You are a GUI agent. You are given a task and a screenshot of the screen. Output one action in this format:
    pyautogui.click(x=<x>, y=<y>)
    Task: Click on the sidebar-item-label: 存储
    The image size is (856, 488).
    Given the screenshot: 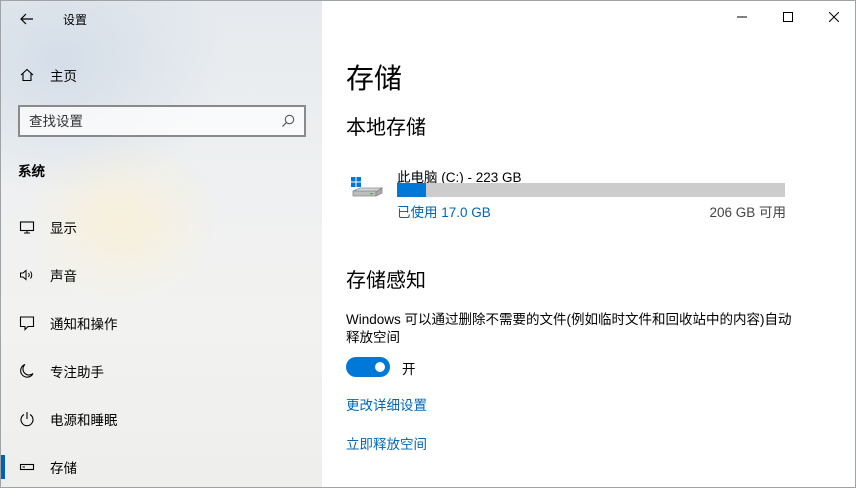 What is the action you would take?
    pyautogui.click(x=63, y=468)
    